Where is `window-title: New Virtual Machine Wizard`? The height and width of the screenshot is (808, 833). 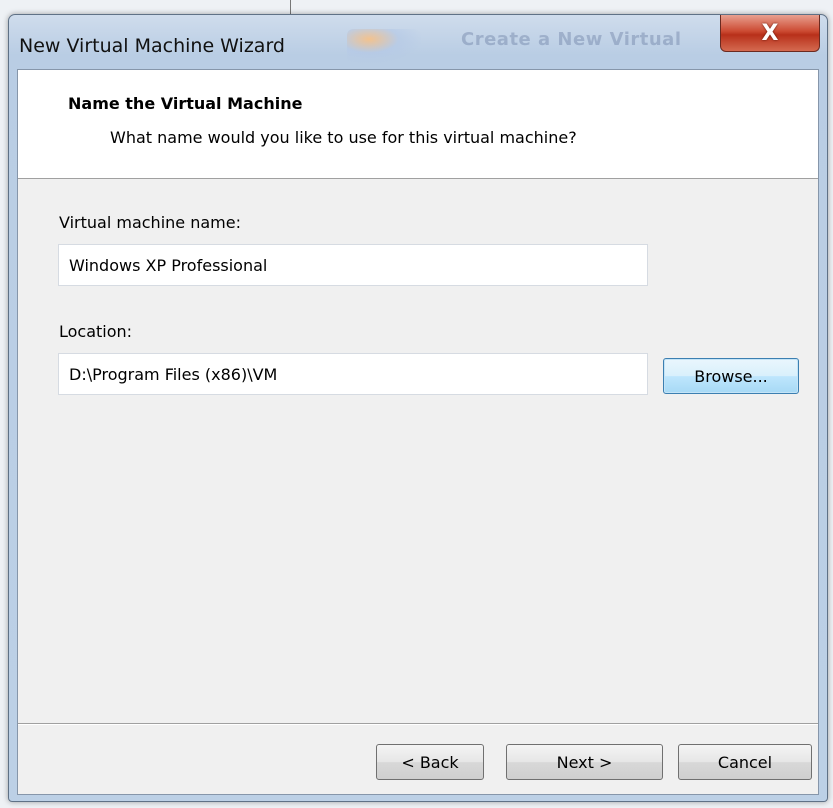
window-title: New Virtual Machine Wizard is located at coordinates (152, 46).